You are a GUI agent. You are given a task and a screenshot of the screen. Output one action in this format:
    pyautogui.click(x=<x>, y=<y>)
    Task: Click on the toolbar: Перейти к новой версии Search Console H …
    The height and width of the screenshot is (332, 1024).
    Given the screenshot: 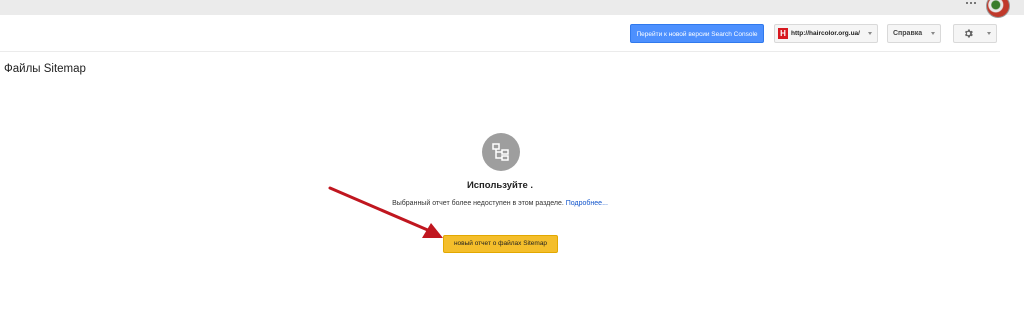 What is the action you would take?
    pyautogui.click(x=500, y=33)
    